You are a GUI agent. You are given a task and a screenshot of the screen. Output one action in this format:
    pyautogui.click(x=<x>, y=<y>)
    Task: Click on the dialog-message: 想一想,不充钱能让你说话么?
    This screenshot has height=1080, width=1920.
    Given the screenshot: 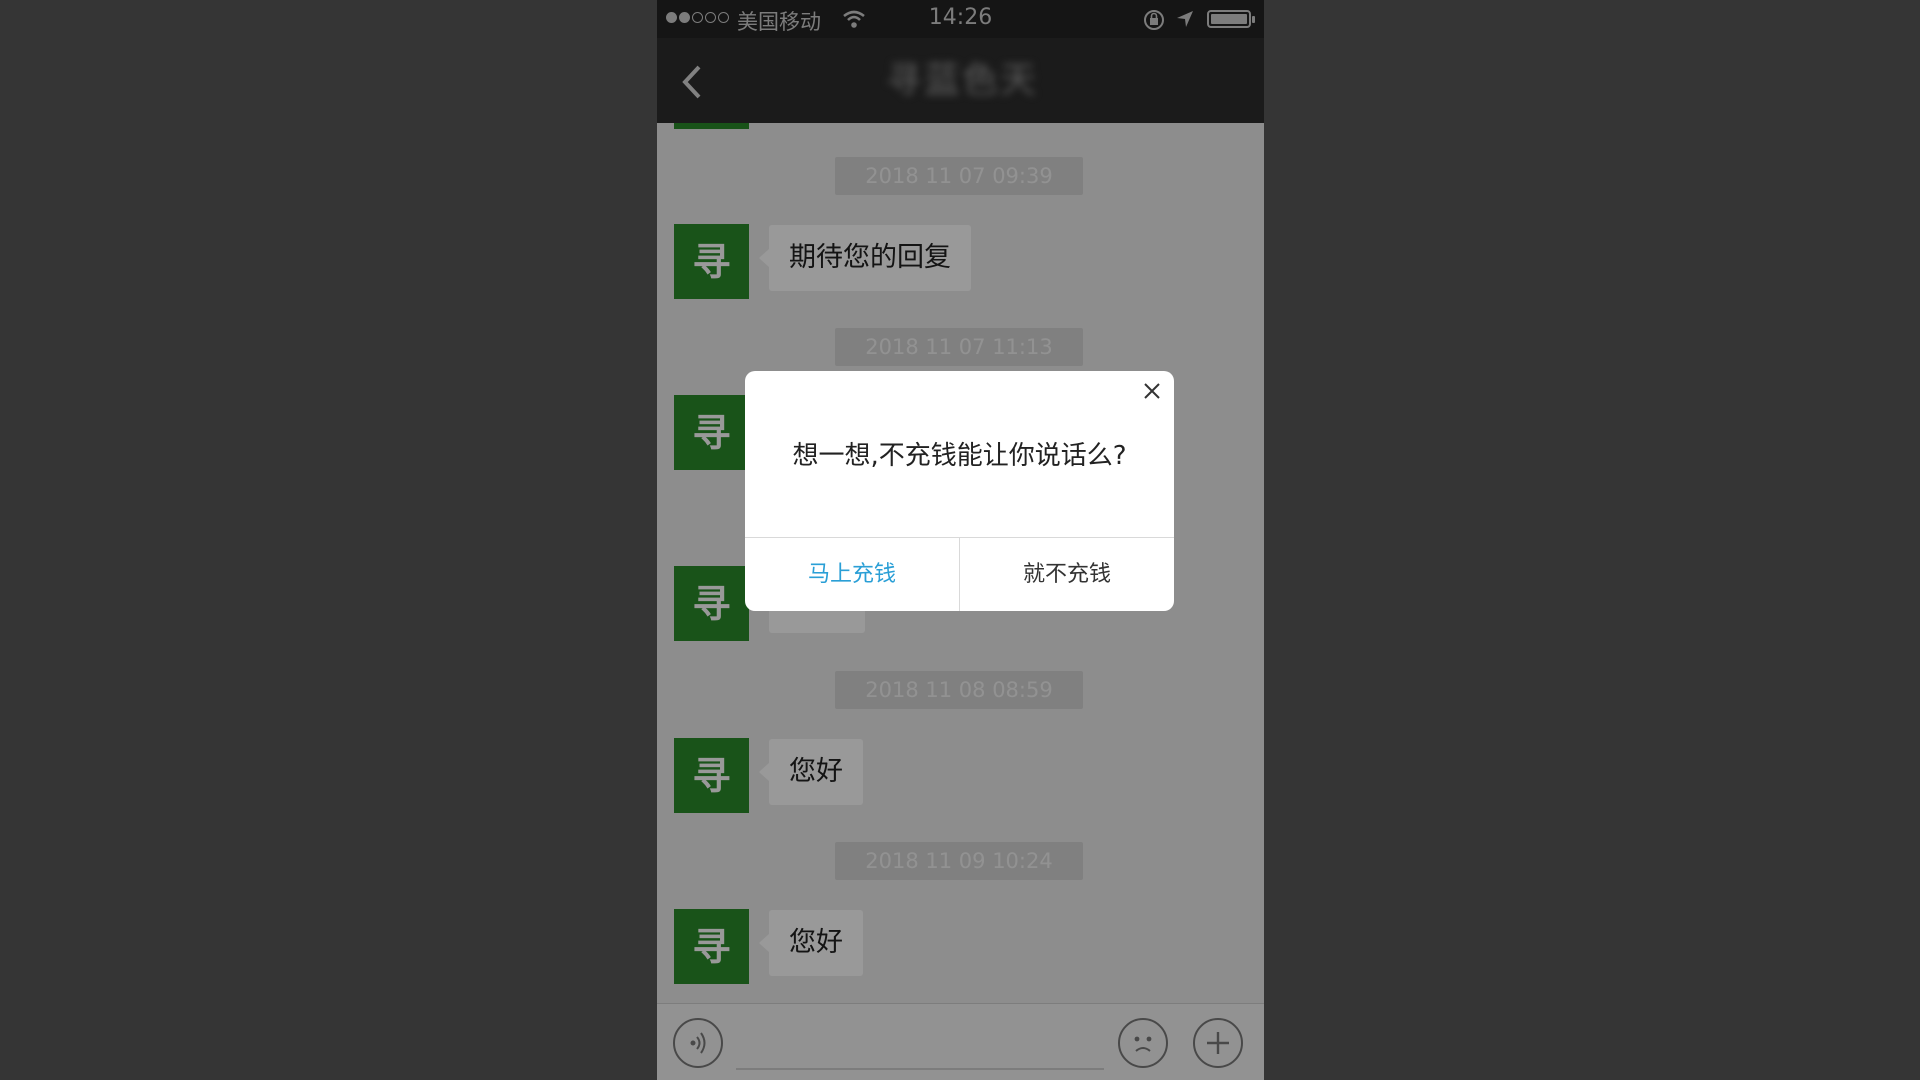 What is the action you would take?
    pyautogui.click(x=959, y=456)
    